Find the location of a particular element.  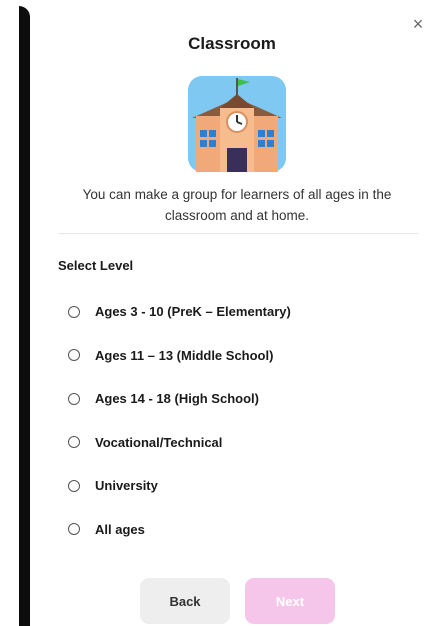

option-vocational: Vocational/Technical is located at coordinates (179, 443).